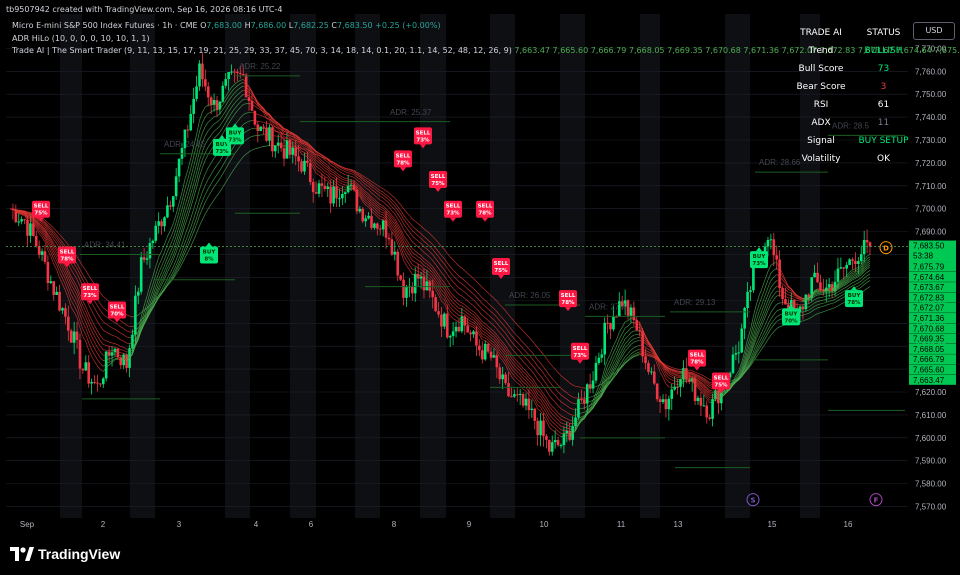 This screenshot has width=960, height=575. Describe the element at coordinates (931, 186) in the screenshot. I see `y-tick-label: 7,710.00` at that location.